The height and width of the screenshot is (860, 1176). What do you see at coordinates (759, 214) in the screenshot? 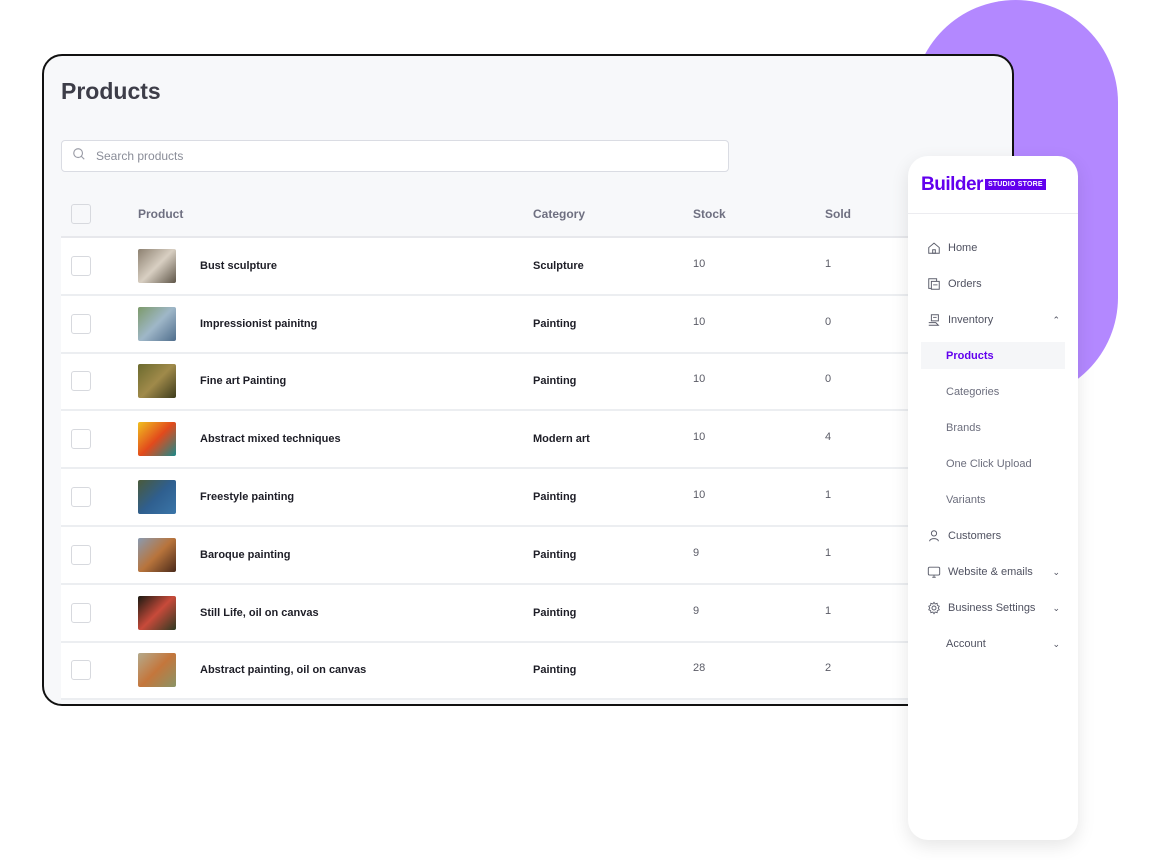
I see `column-header-stock: Stock` at bounding box center [759, 214].